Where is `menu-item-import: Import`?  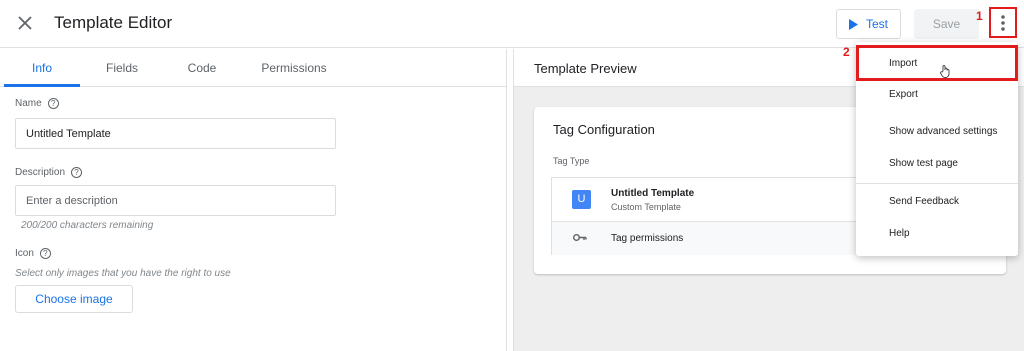
menu-item-import: Import is located at coordinates (937, 63).